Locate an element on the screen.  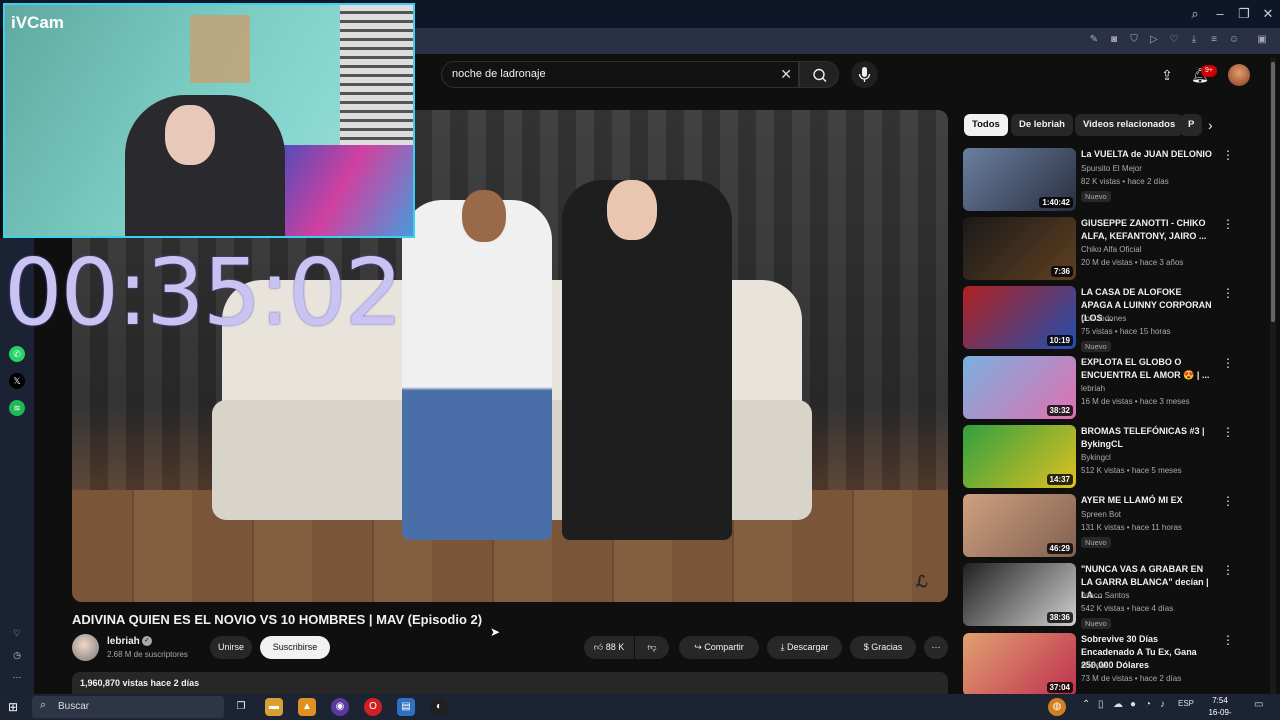
related-video-title: BROMAS TELEFÓNICAS #3 | BykingCL is located at coordinates (1147, 438).